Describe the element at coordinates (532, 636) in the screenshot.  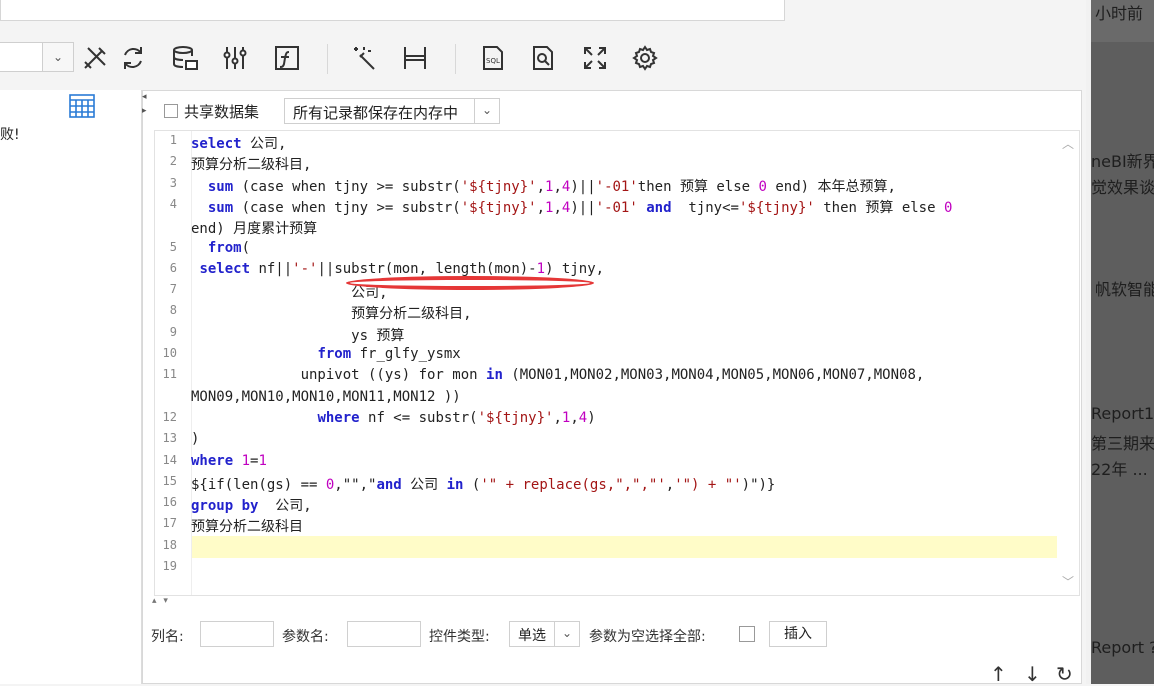
I see `control-type-value: 单选` at that location.